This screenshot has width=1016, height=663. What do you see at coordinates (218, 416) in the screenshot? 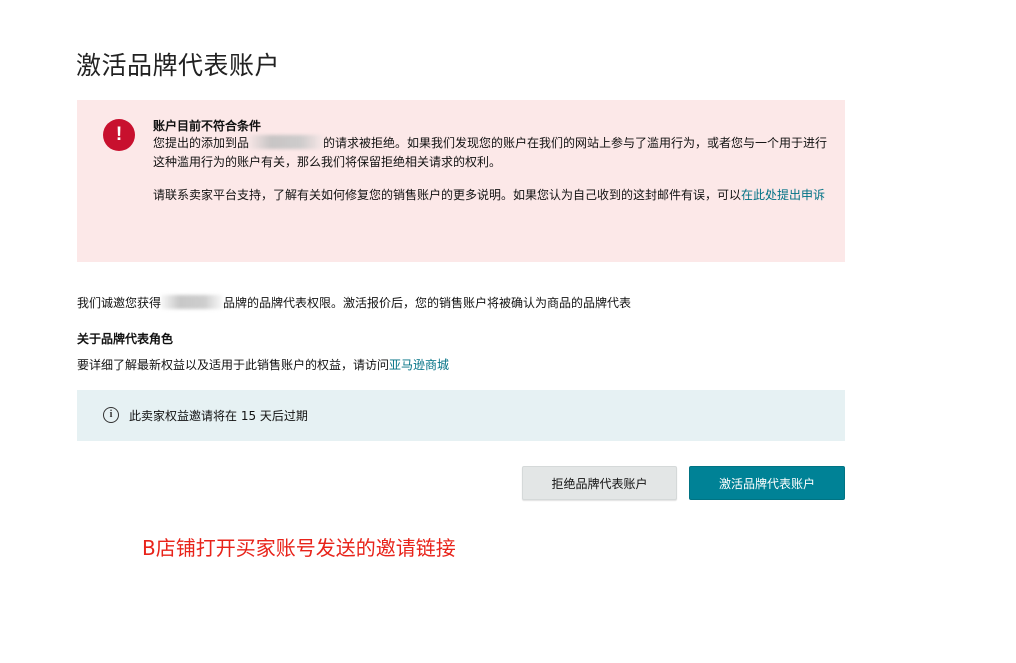
I see `expiry-text: 此卖家权益邀请将在 15 天后过期` at bounding box center [218, 416].